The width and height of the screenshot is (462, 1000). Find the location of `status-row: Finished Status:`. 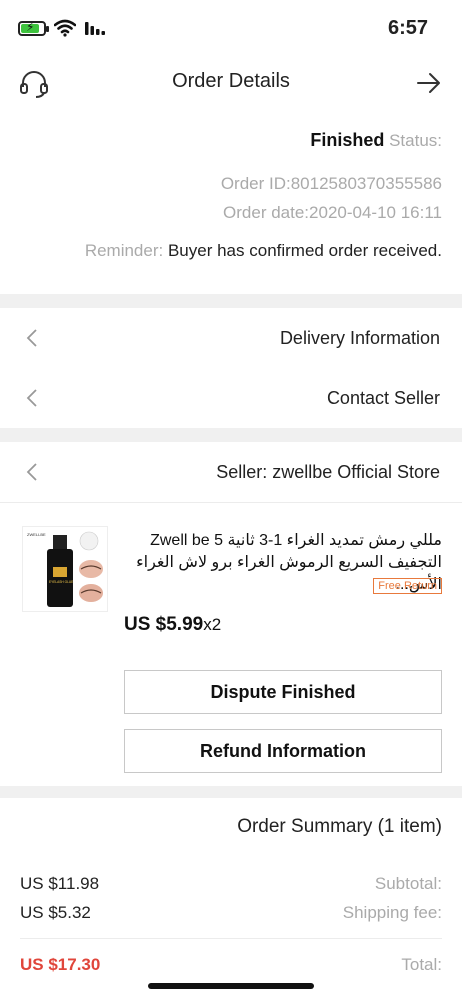

status-row: Finished Status: is located at coordinates (376, 140).